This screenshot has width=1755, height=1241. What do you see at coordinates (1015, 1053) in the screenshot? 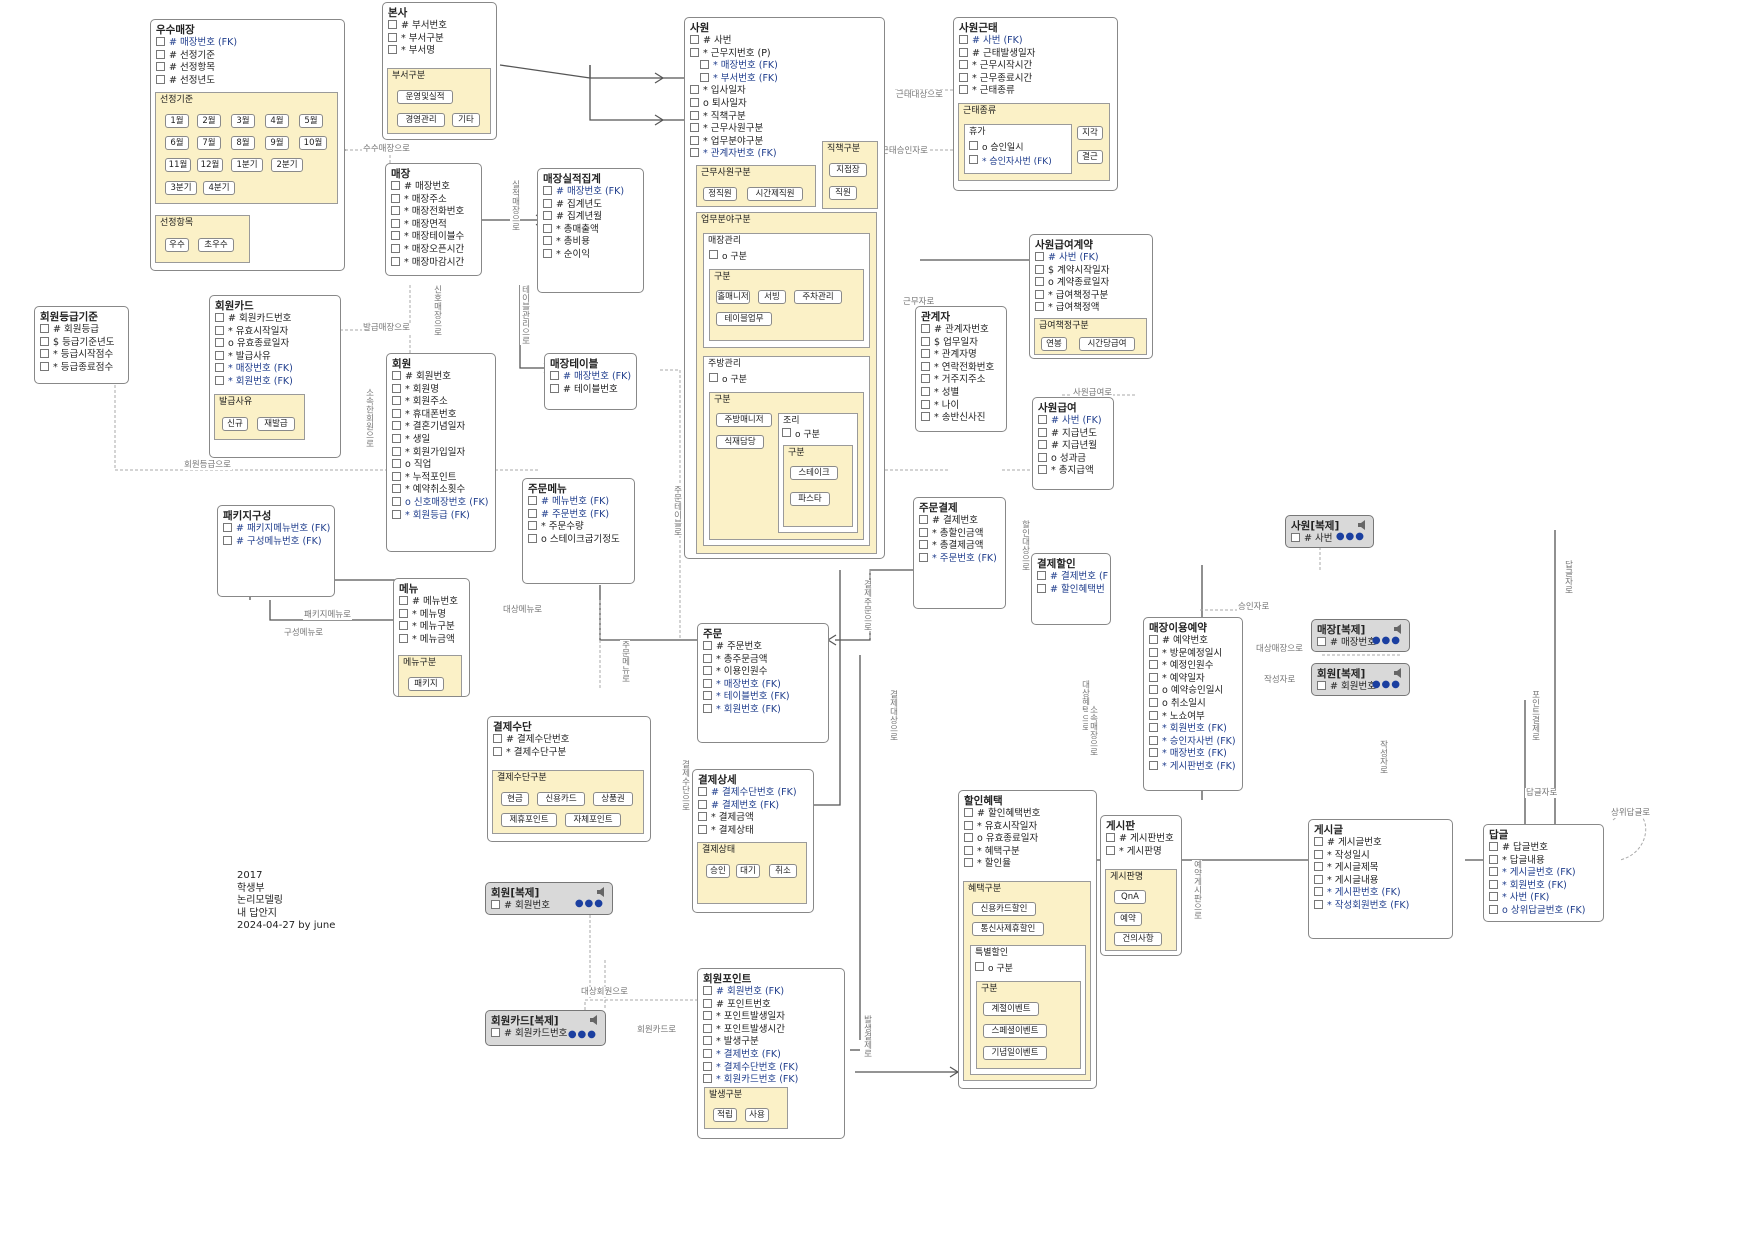
I see `chip: 기념일이벤트` at bounding box center [1015, 1053].